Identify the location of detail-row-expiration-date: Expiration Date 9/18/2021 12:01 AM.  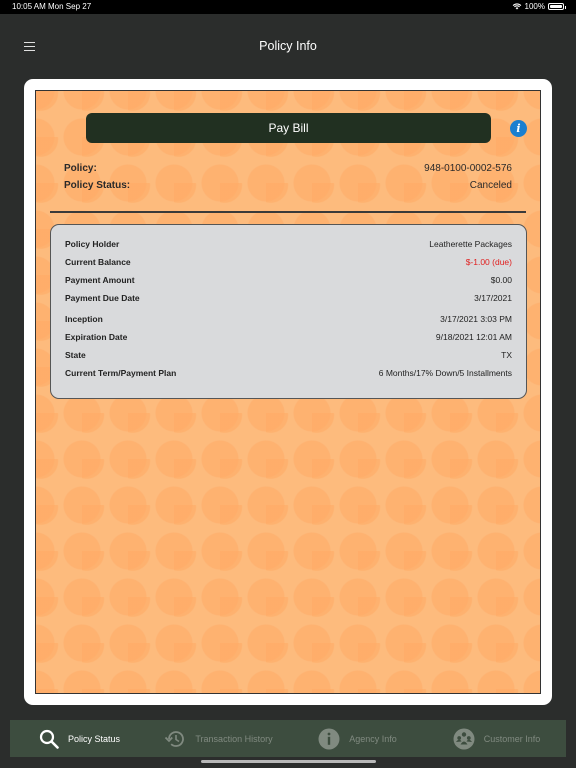
(288, 338).